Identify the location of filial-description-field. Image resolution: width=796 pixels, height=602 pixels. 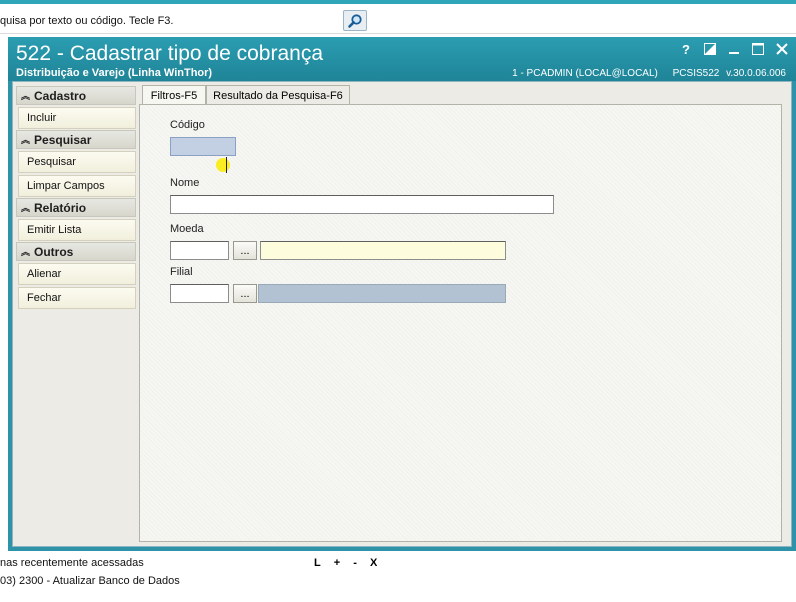
(382, 293).